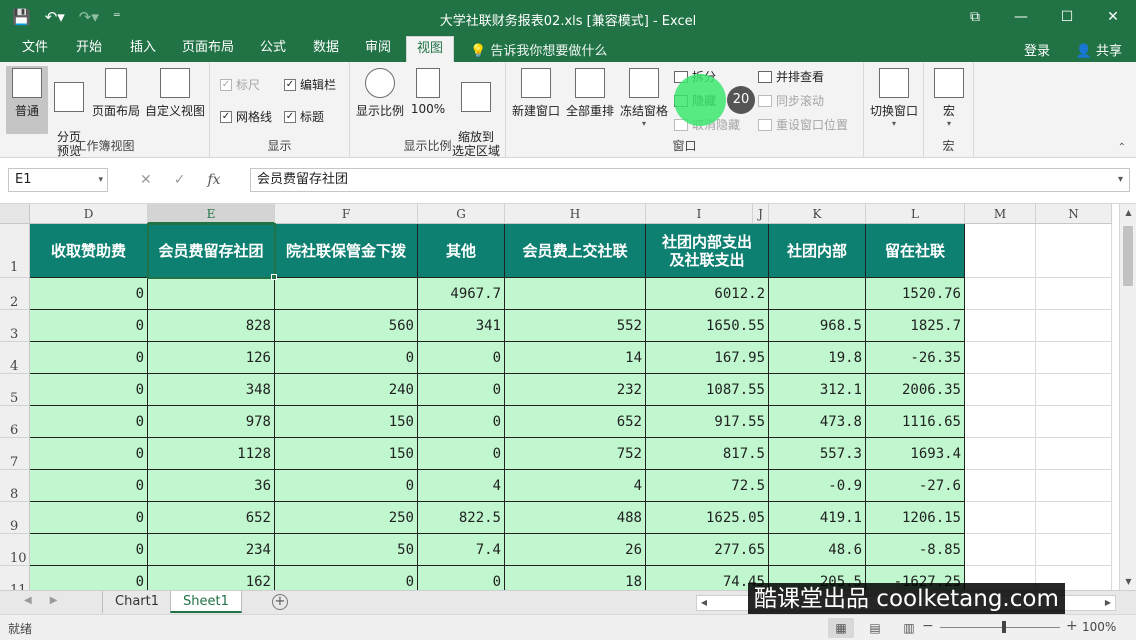 Image resolution: width=1136 pixels, height=640 pixels. I want to click on row-header-4: 4, so click(15, 358).